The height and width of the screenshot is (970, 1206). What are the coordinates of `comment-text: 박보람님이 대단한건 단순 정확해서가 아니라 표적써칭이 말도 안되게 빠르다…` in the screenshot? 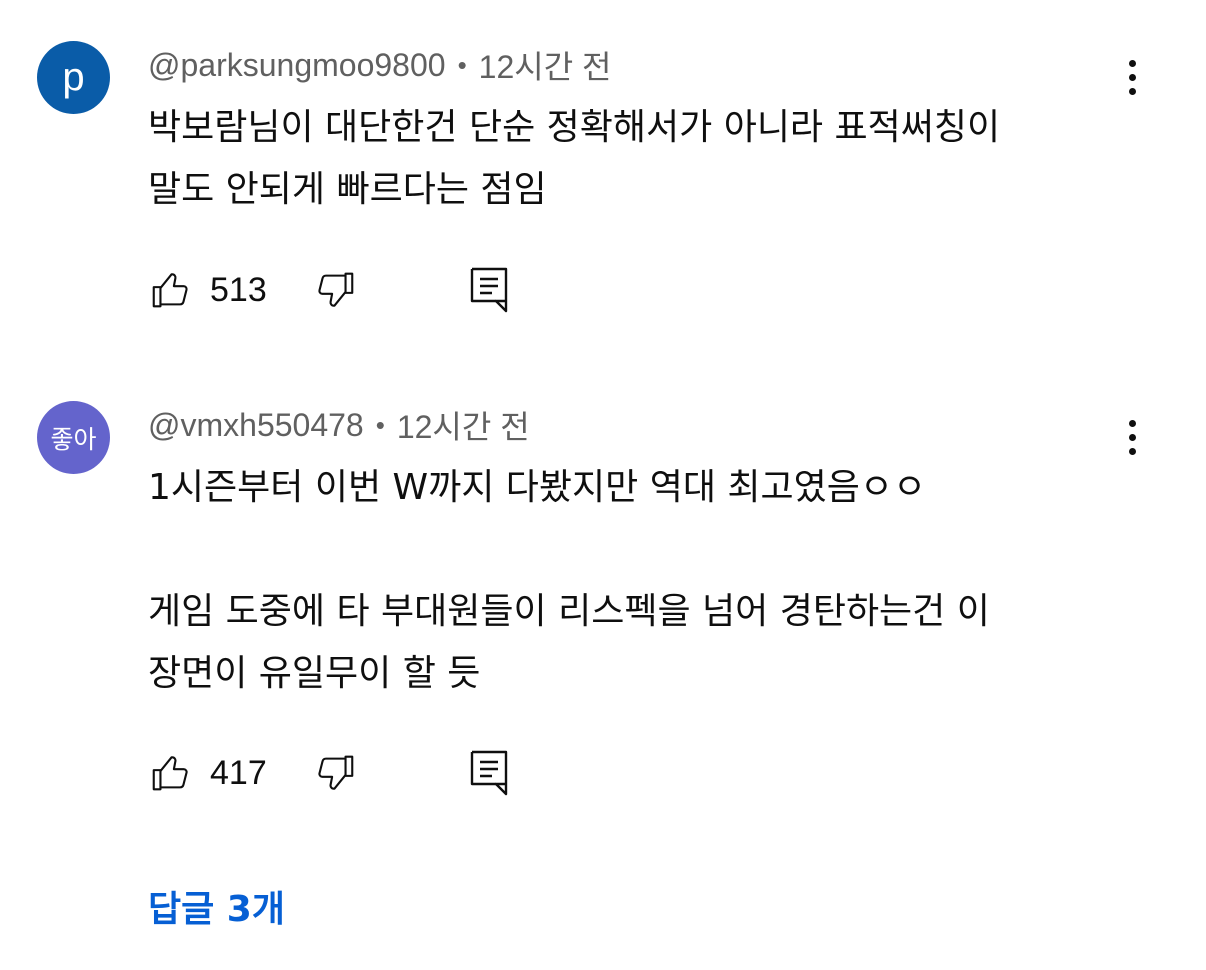 It's located at (574, 158).